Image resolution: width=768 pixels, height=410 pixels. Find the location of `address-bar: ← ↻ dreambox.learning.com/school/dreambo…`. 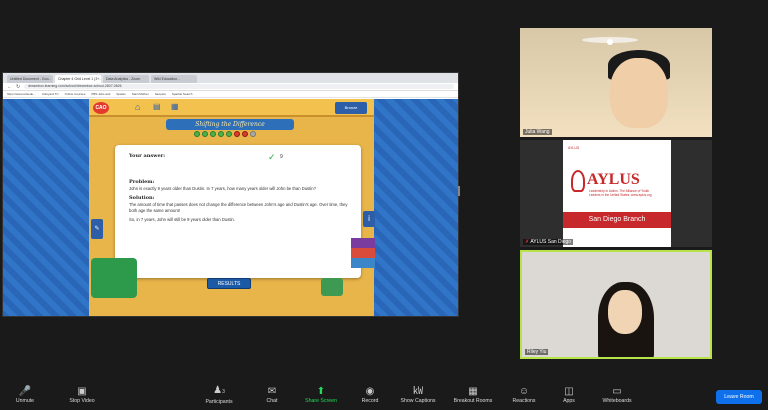

address-bar: ← ↻ dreambox.learning.com/school/dreambo… is located at coordinates (230, 87).